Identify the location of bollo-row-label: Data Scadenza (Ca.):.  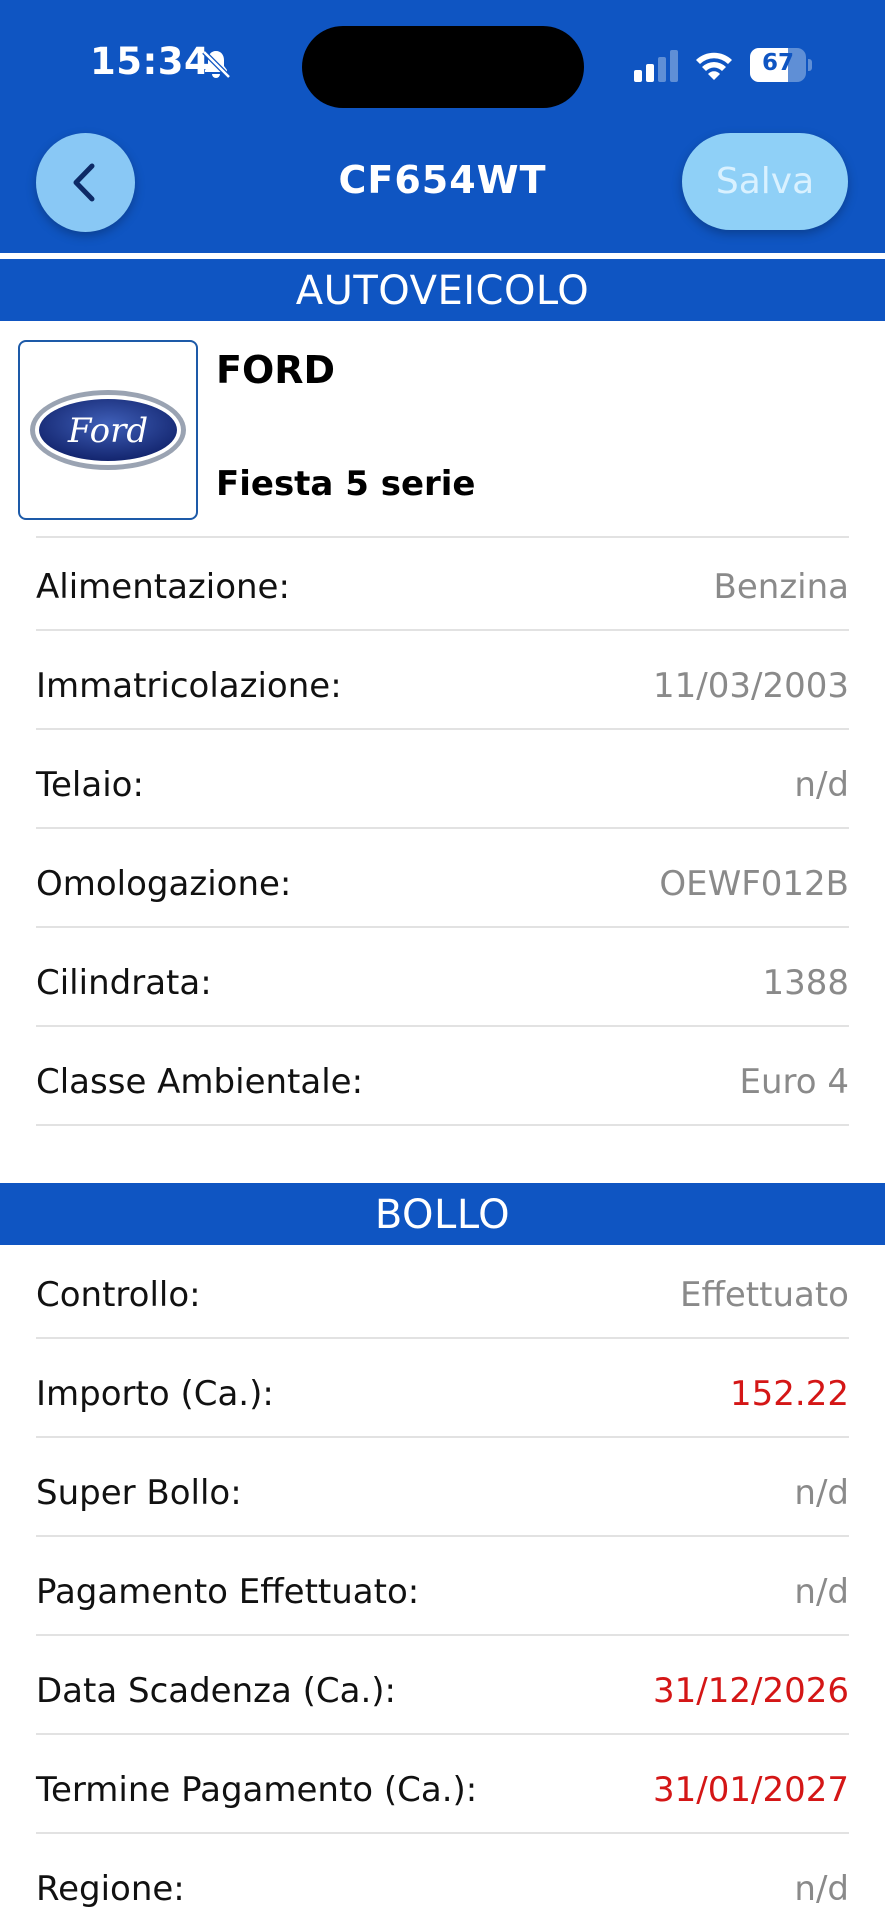
(216, 1691).